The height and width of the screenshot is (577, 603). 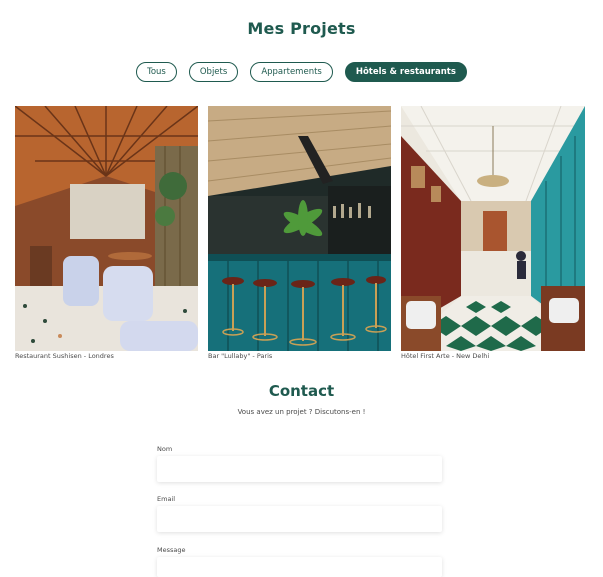 I want to click on project-card-lullaby: Bar "Lullaby" - Paris, so click(x=299, y=233).